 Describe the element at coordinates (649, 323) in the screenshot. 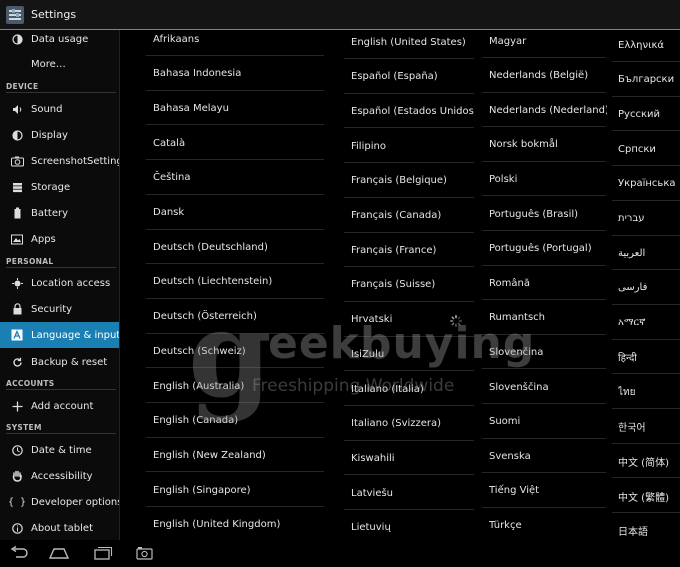

I see `language-option: አማርኛ` at that location.